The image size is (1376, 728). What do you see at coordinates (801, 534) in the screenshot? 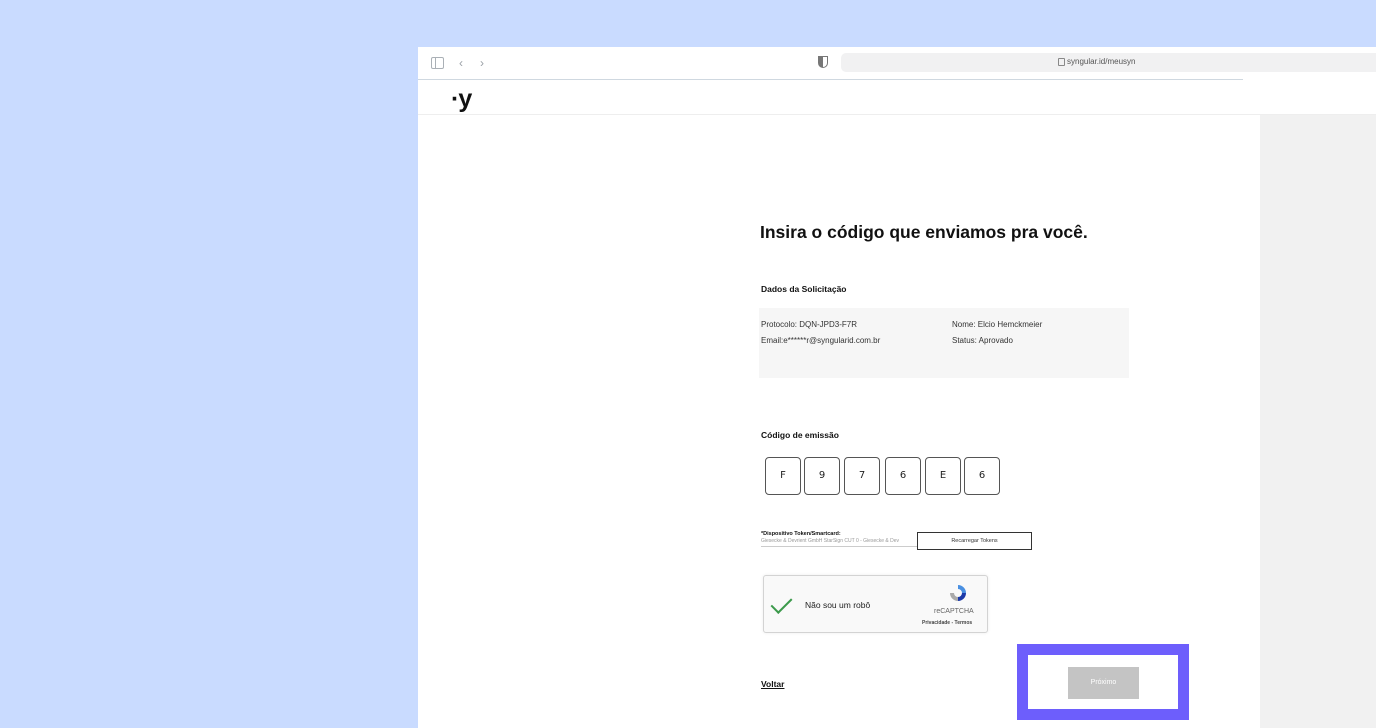
I see `token-device-label: *Dispositivo Token/Smartcard:` at bounding box center [801, 534].